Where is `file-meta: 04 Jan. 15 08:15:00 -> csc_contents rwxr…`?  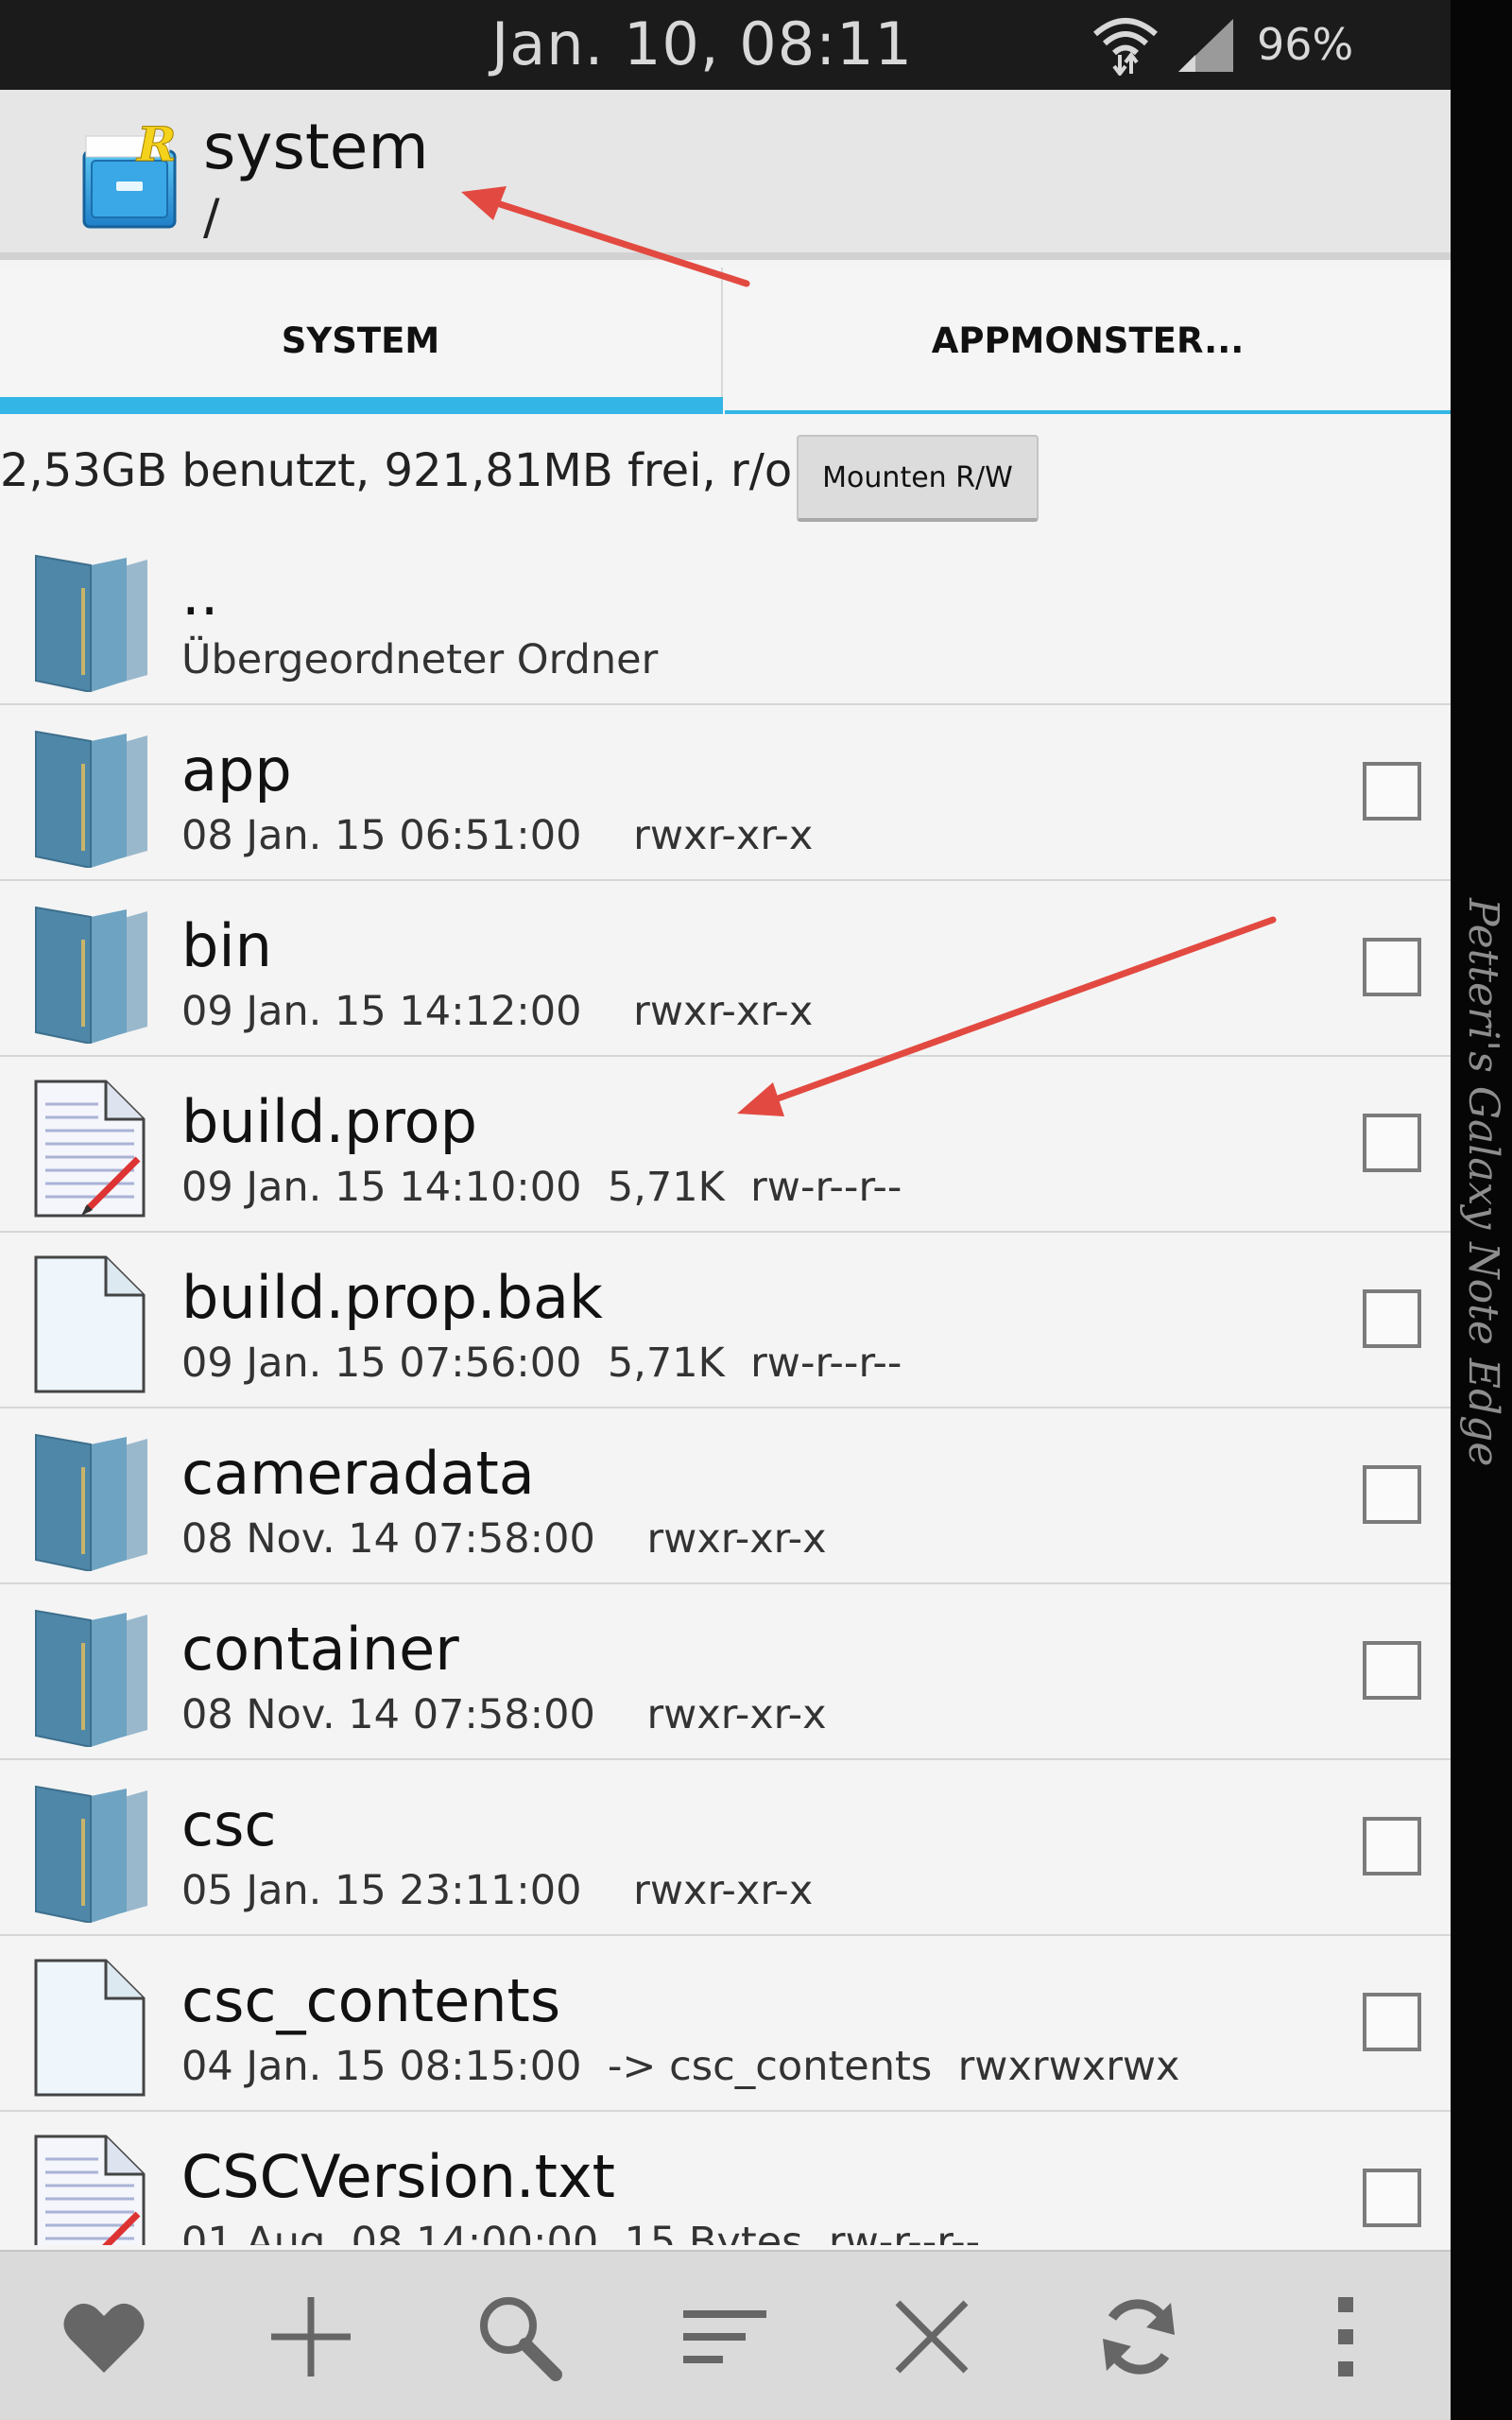
file-meta: 04 Jan. 15 08:15:00 -> csc_contents rwxr… is located at coordinates (680, 2066).